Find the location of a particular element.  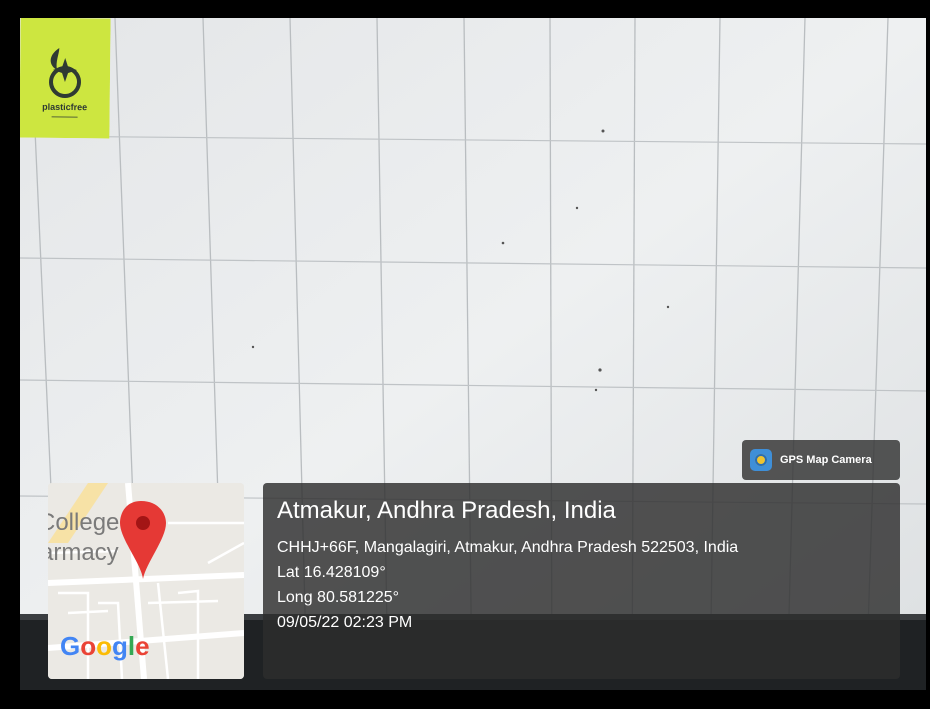

map-label-1: College is located at coordinates (84, 522).